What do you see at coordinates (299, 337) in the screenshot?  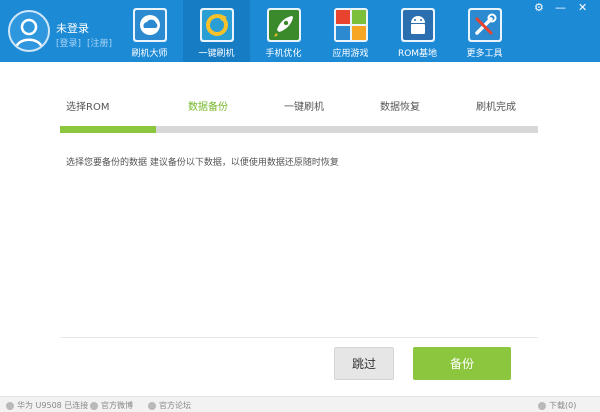 I see `footer-divider` at bounding box center [299, 337].